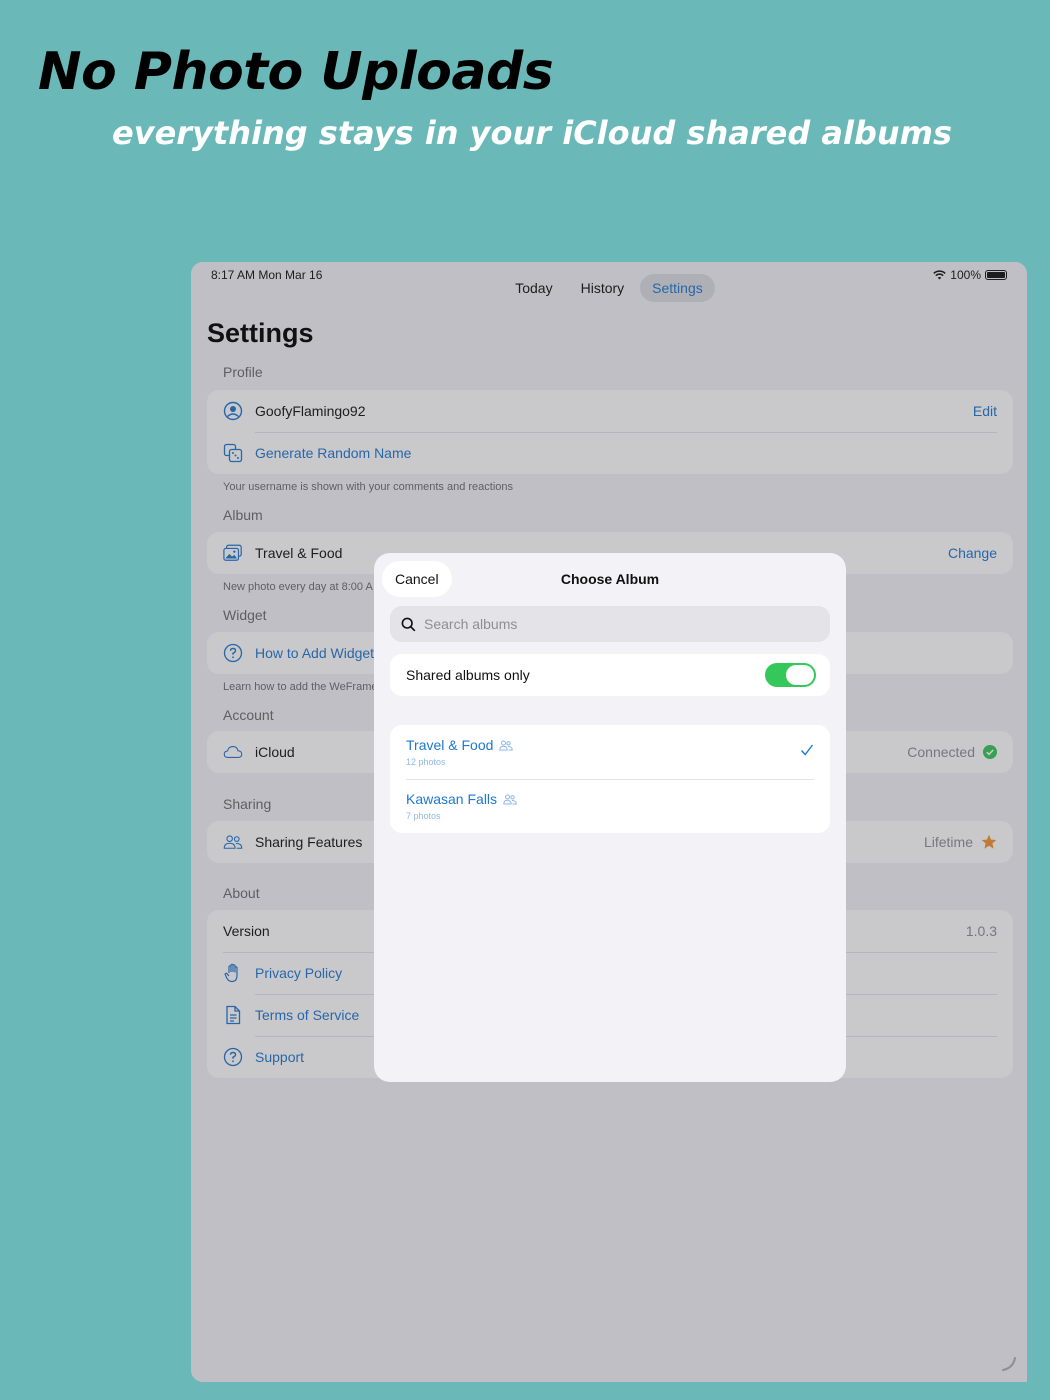 The height and width of the screenshot is (1400, 1050). Describe the element at coordinates (790, 675) in the screenshot. I see `shared-only-toggle` at that location.